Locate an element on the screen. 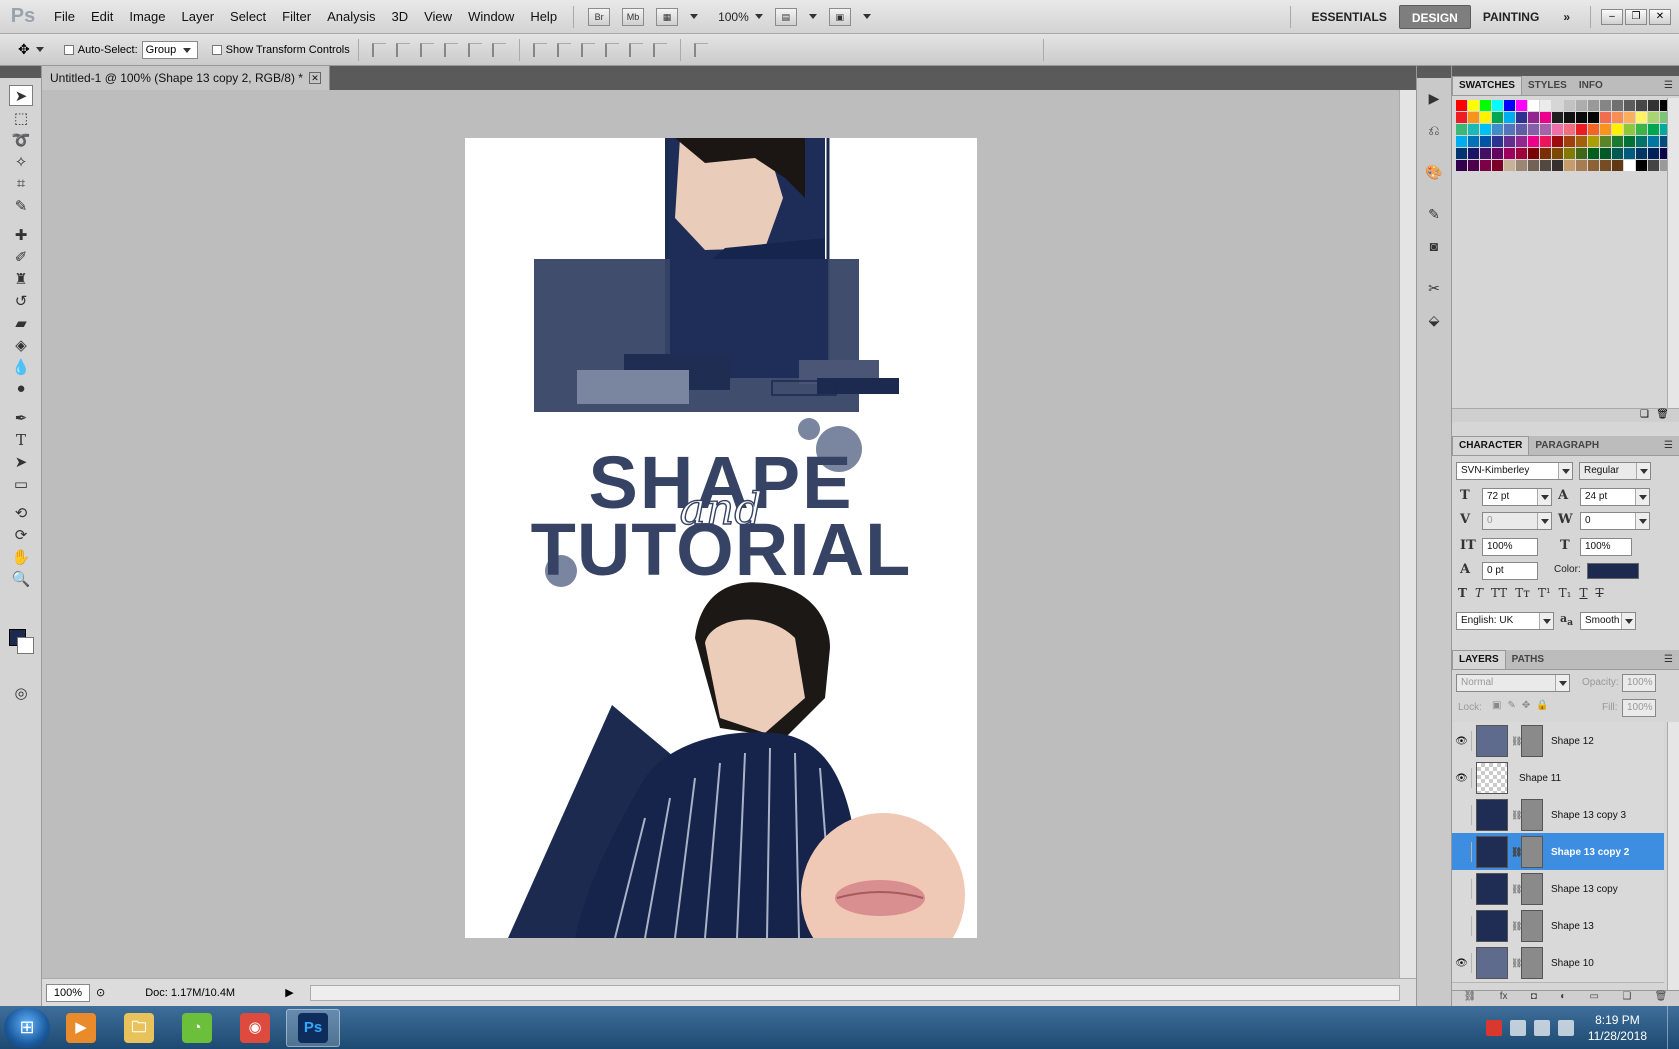 The image size is (1679, 1049). layer-row: 👁 ⛓ Shape 10 is located at coordinates (1558, 963).